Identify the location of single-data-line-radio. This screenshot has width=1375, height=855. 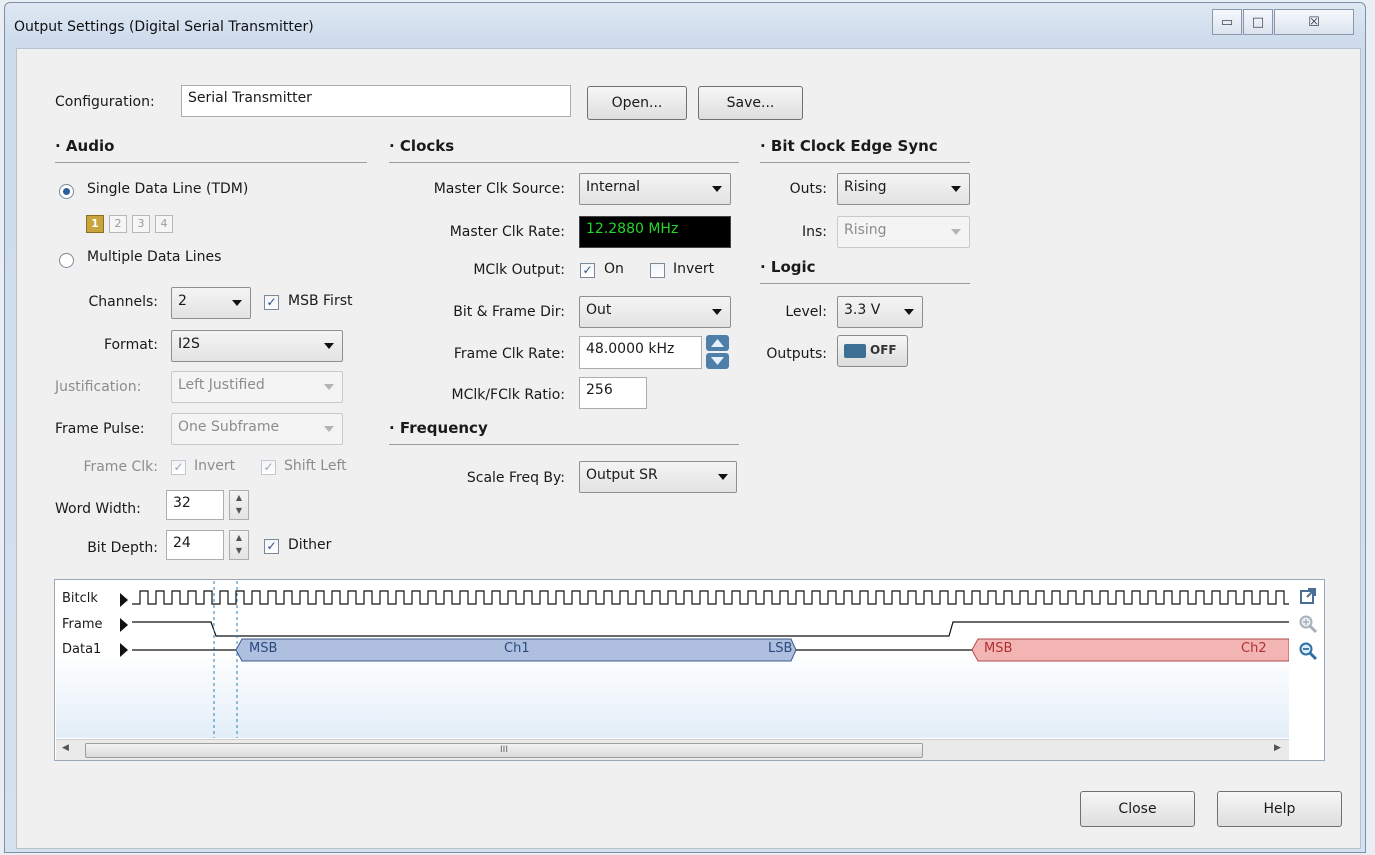
(66, 191).